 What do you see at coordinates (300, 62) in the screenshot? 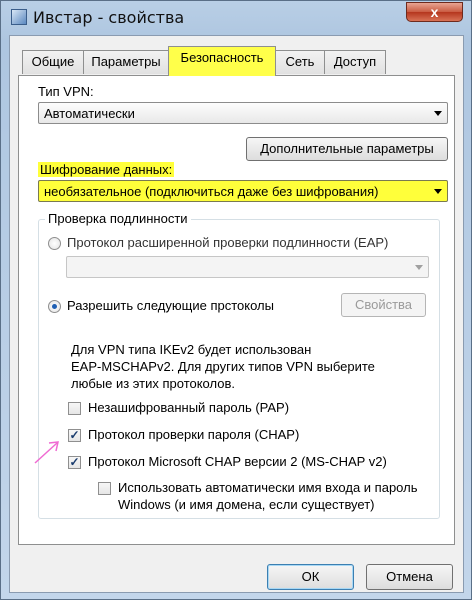
I see `tab-network: Сеть` at bounding box center [300, 62].